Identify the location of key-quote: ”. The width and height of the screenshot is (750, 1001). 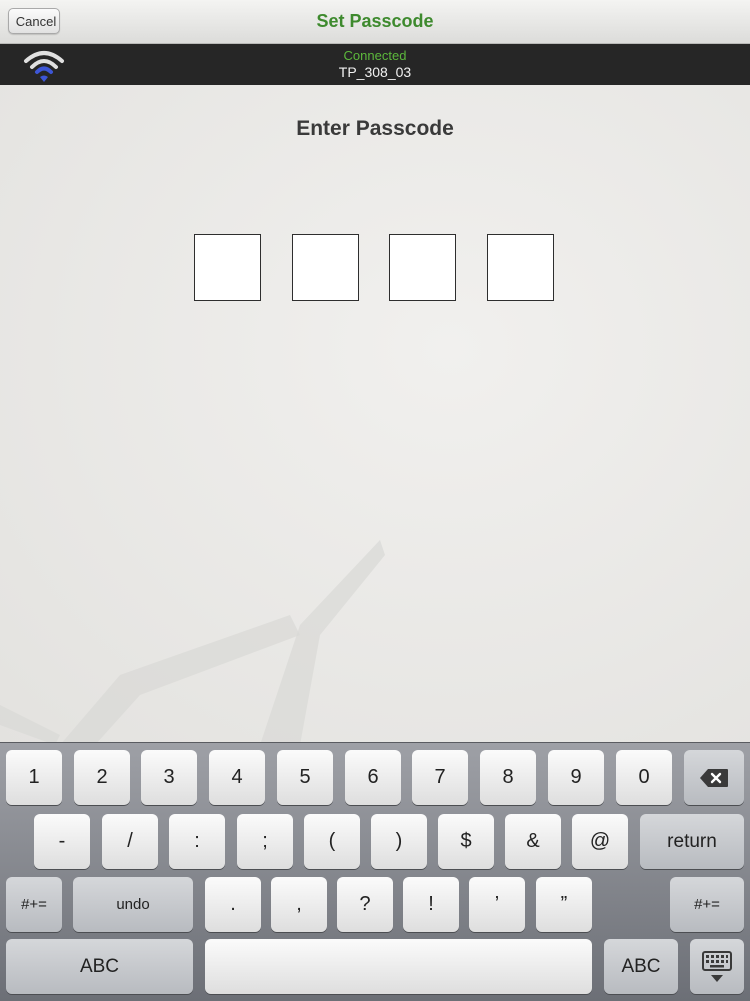
(564, 904).